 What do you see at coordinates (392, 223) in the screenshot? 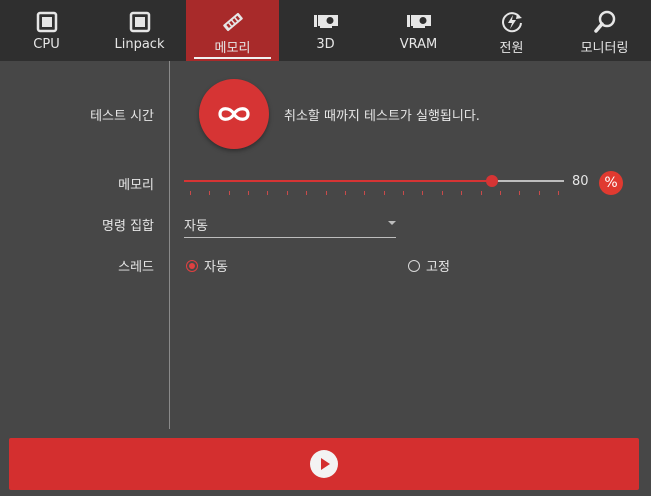
I see `chevron-down-icon` at bounding box center [392, 223].